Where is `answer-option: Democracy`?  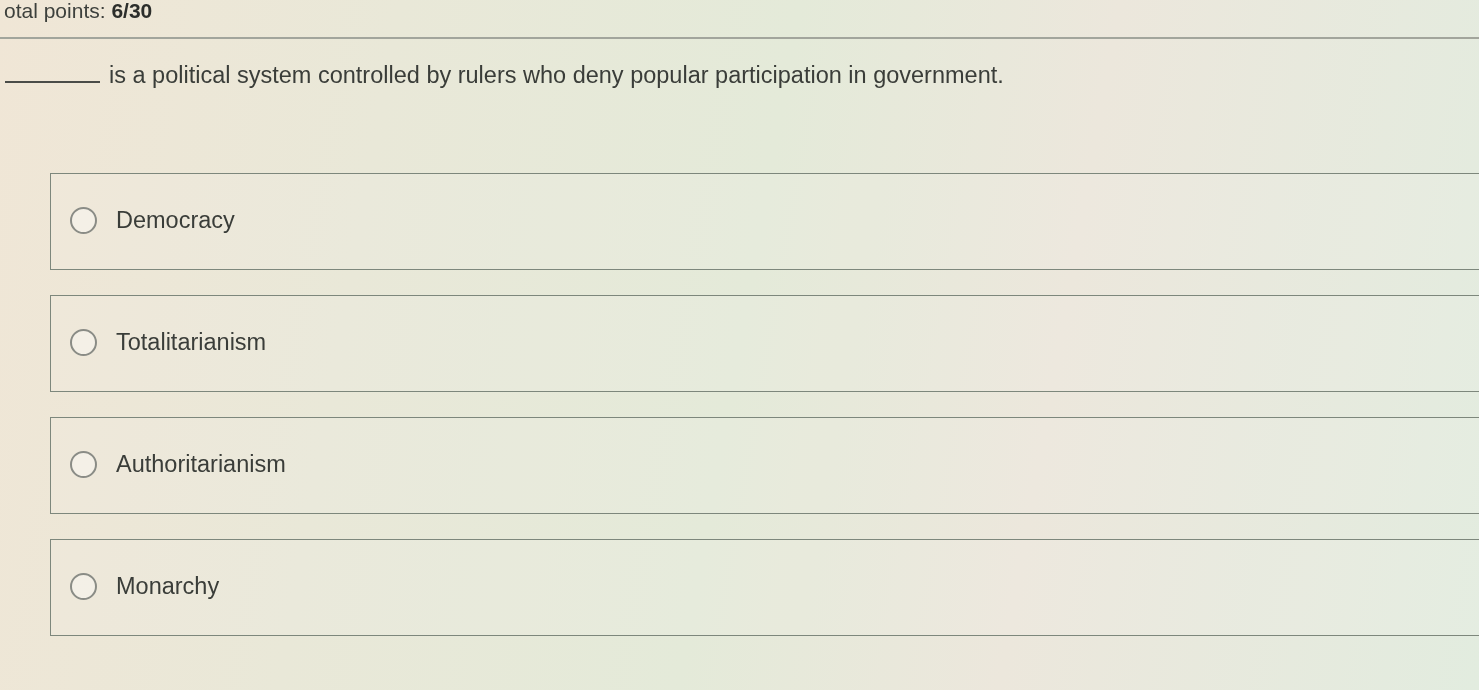 answer-option: Democracy is located at coordinates (764, 221).